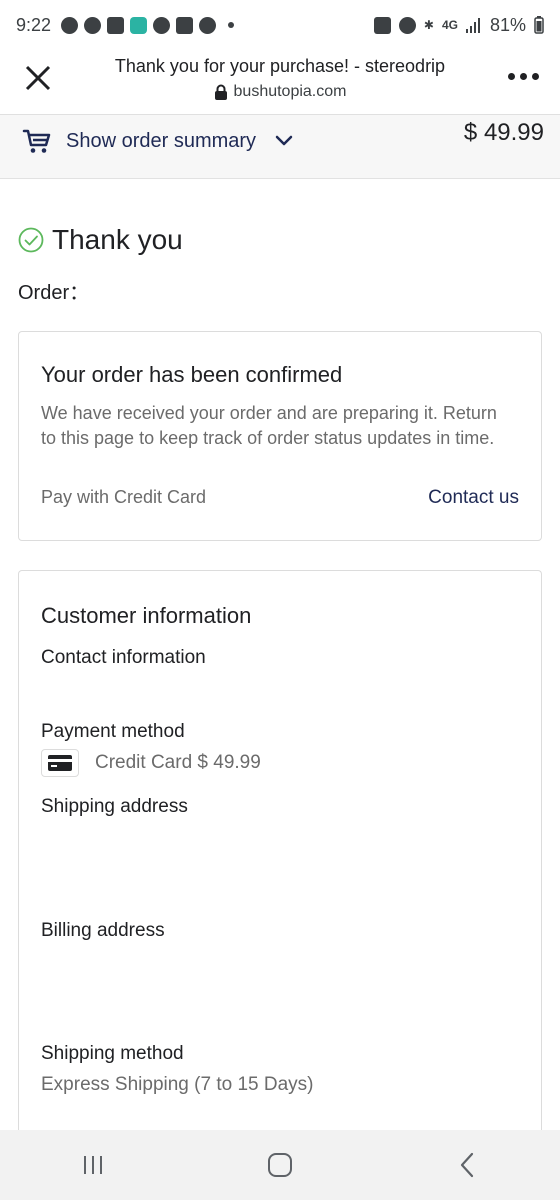 This screenshot has height=1200, width=560. I want to click on show-order-summary-toggle: Show order summary, so click(158, 141).